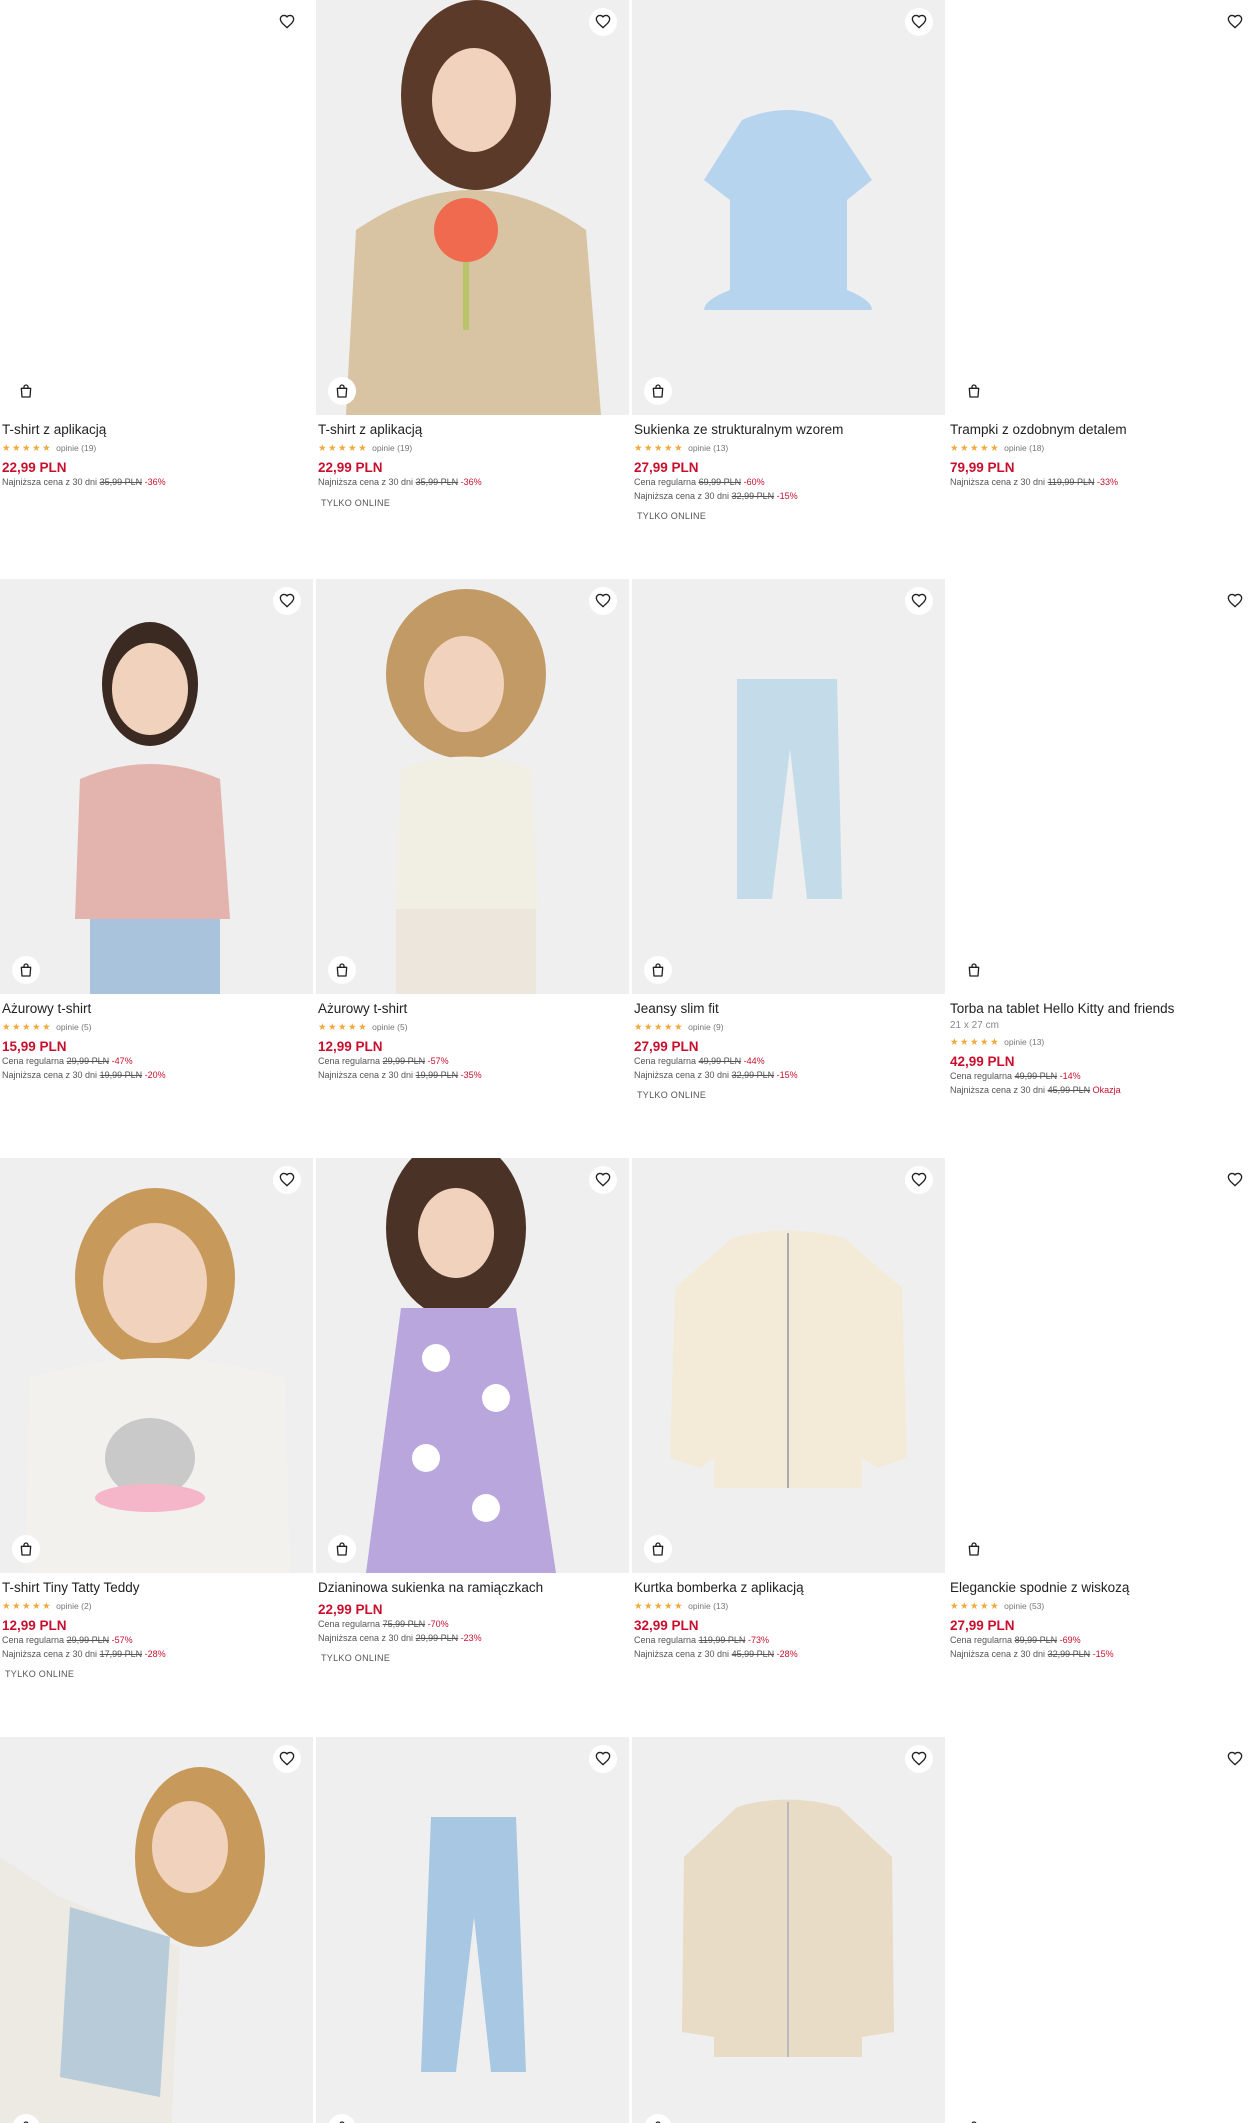  What do you see at coordinates (350, 467) in the screenshot?
I see `product-price: 22,99 PLN` at bounding box center [350, 467].